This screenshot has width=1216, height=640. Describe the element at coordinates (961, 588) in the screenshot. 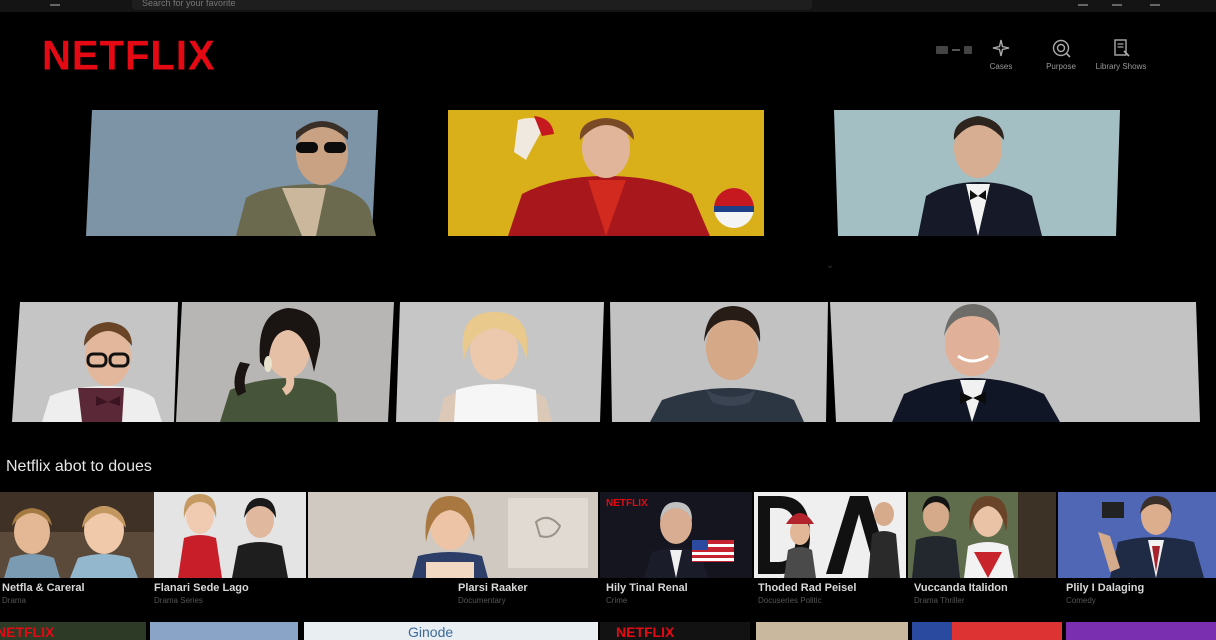

I see `title-label: Vuccanda Italidon` at that location.